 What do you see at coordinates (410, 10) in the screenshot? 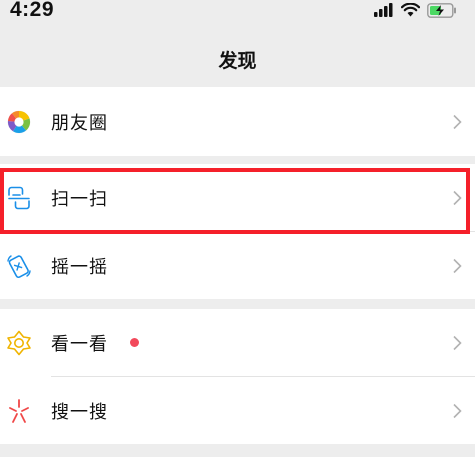
I see `wifi-icon` at bounding box center [410, 10].